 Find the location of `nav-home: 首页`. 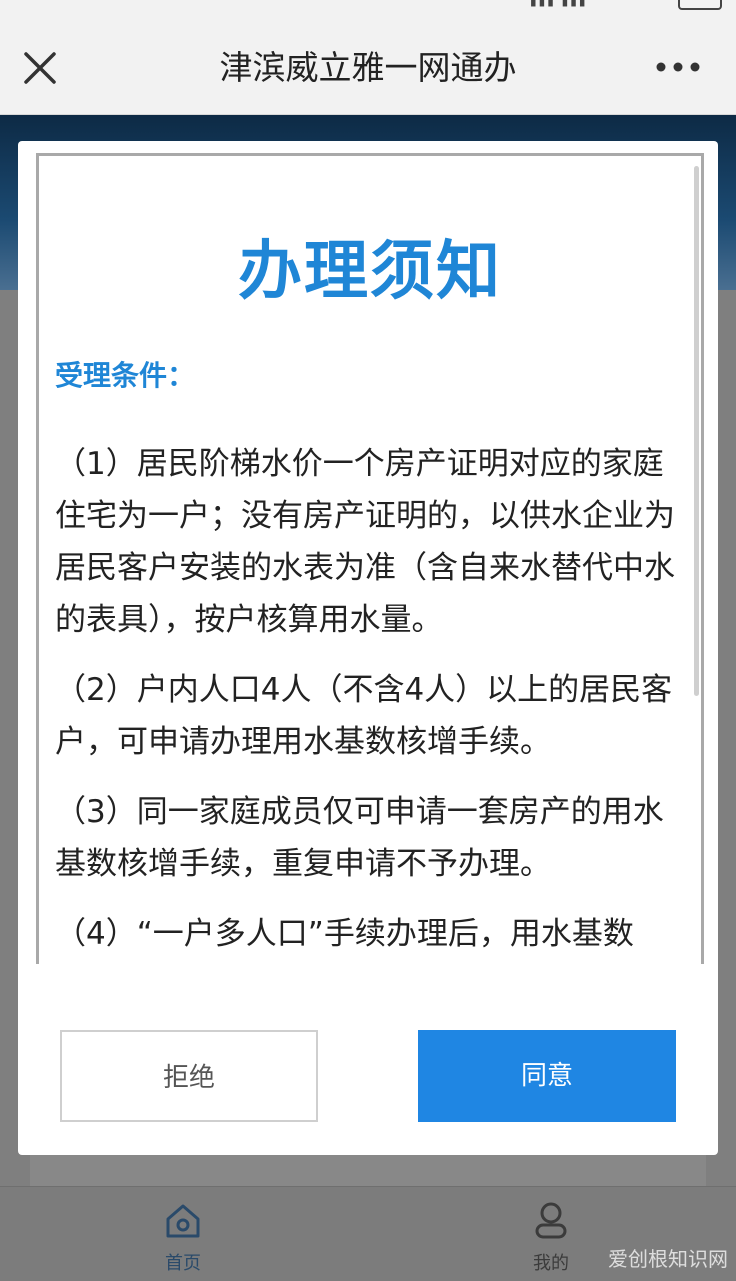

nav-home: 首页 is located at coordinates (183, 1238).